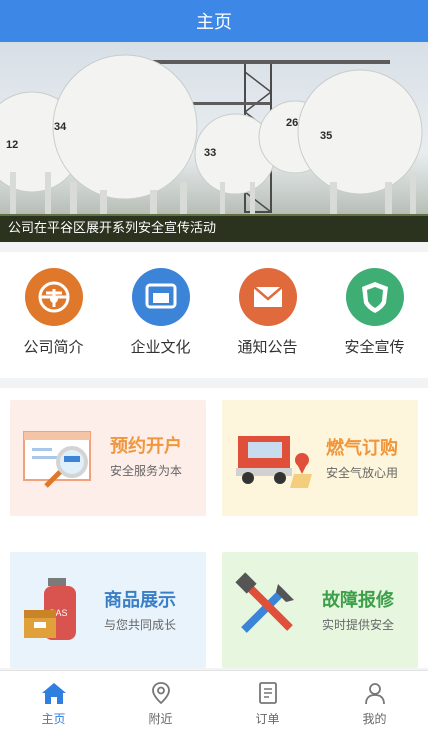  What do you see at coordinates (267, 297) in the screenshot?
I see `envelope-icon` at bounding box center [267, 297].